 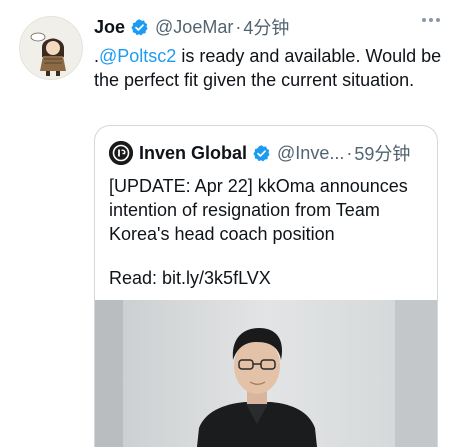 What do you see at coordinates (51, 48) in the screenshot?
I see `avatar` at bounding box center [51, 48].